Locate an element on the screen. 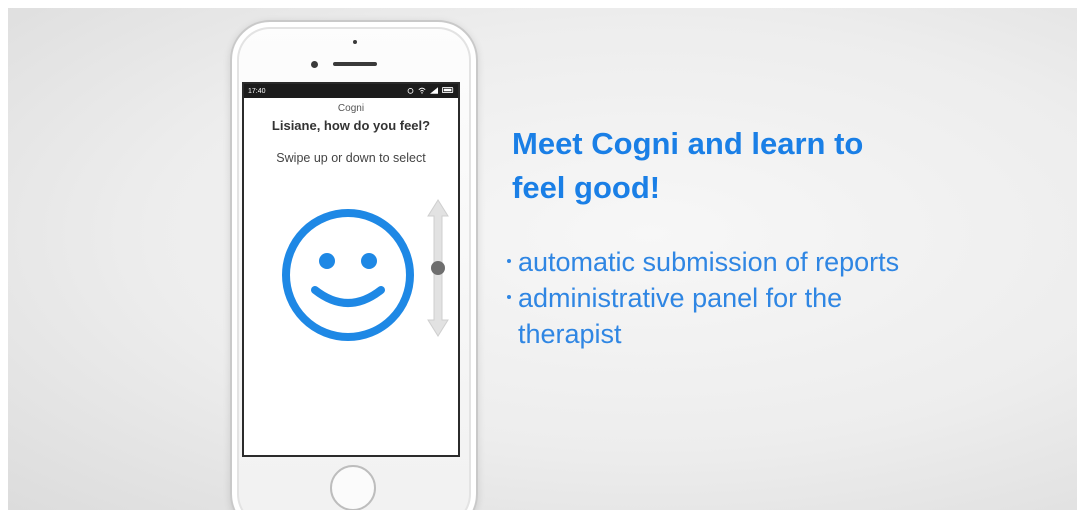  battery-icon is located at coordinates (448, 91).